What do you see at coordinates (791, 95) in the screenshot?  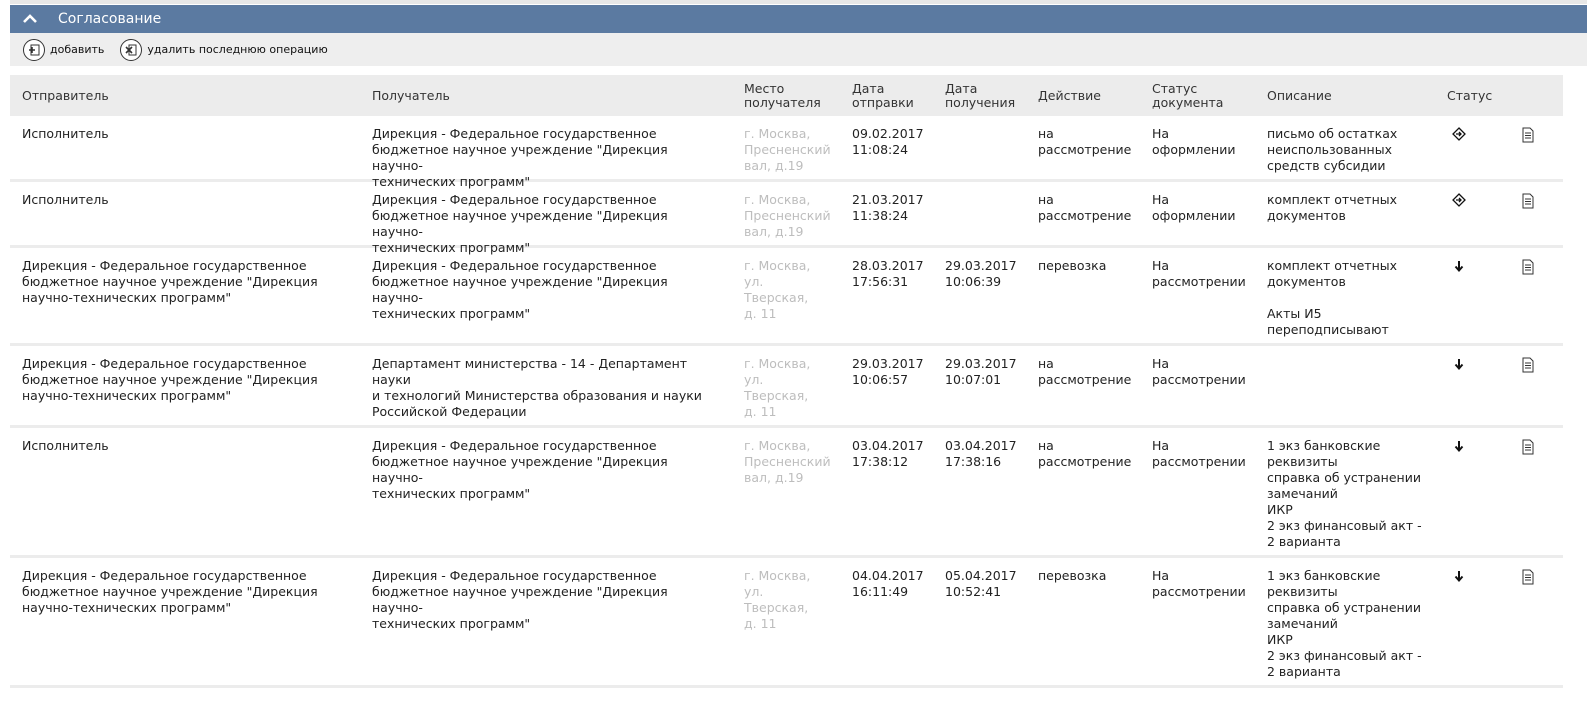 I see `column-header-place: Место получателя` at bounding box center [791, 95].